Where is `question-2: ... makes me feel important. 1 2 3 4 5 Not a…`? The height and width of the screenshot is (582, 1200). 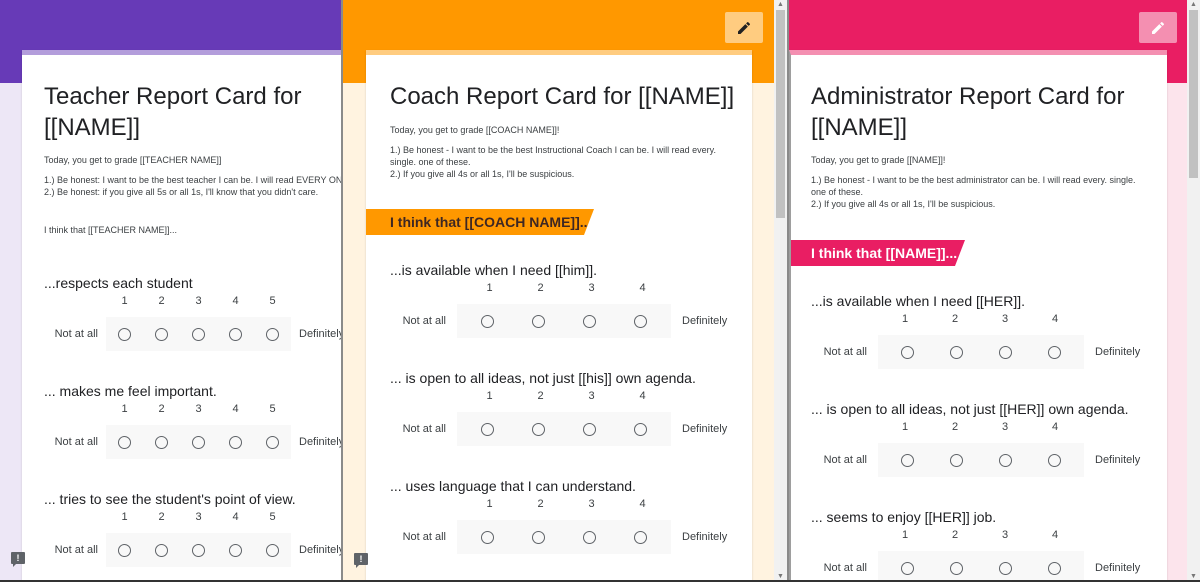
question-2: ... makes me feel important. 1 2 3 4 5 Not a… is located at coordinates (182, 421).